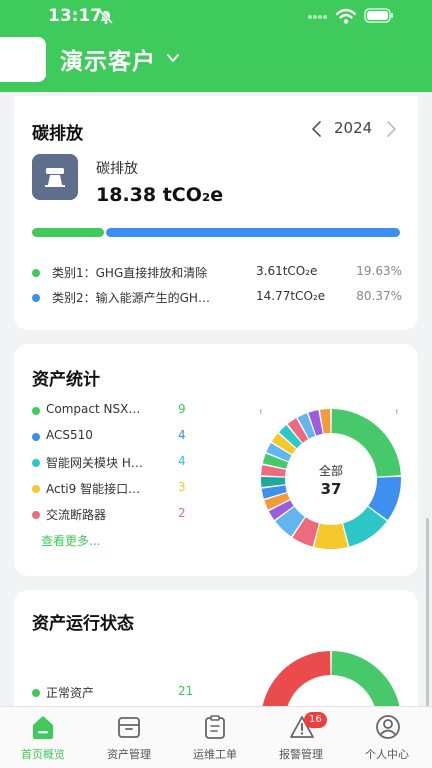 This screenshot has width=432, height=768. What do you see at coordinates (215, 727) in the screenshot?
I see `clipboard-icon` at bounding box center [215, 727].